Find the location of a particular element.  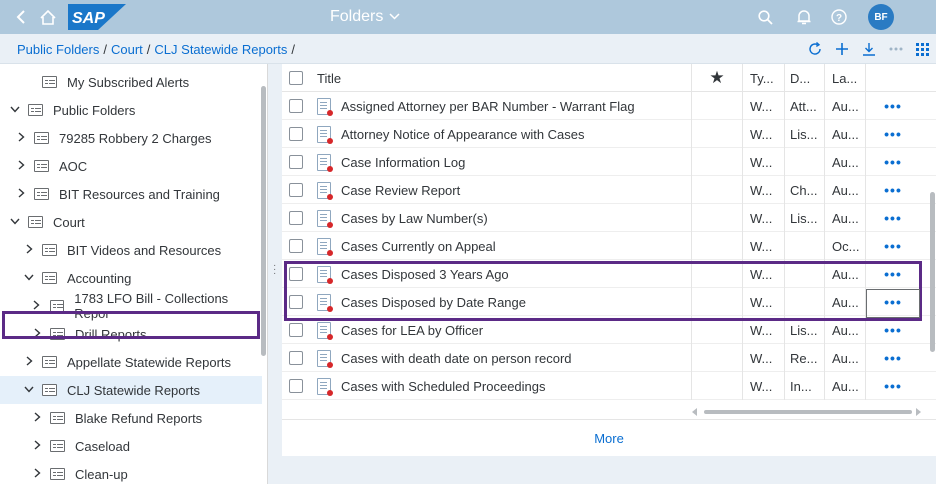

pane-splitter: · · · is located at coordinates (275, 274).